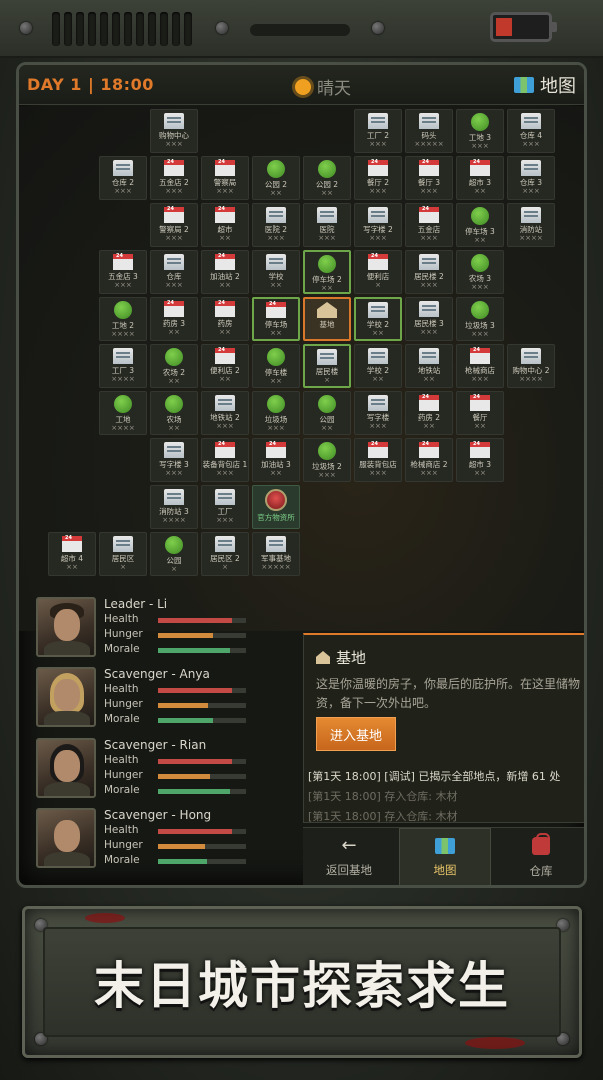 The image size is (603, 1080). What do you see at coordinates (276, 319) in the screenshot?
I see `map-tile: 停车场××` at bounding box center [276, 319].